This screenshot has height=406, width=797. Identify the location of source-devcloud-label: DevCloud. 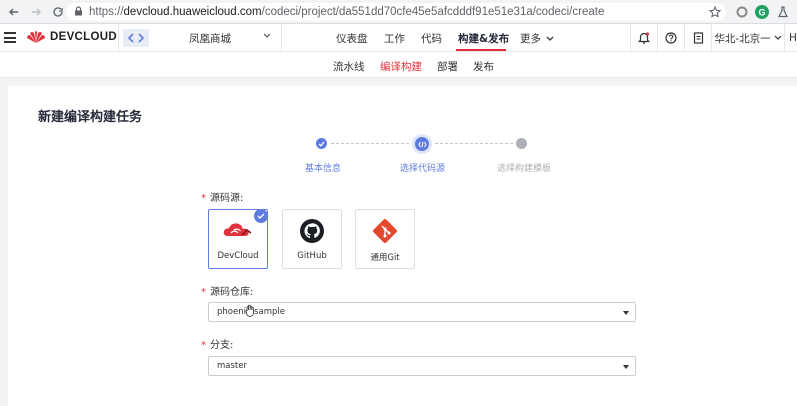
(238, 256).